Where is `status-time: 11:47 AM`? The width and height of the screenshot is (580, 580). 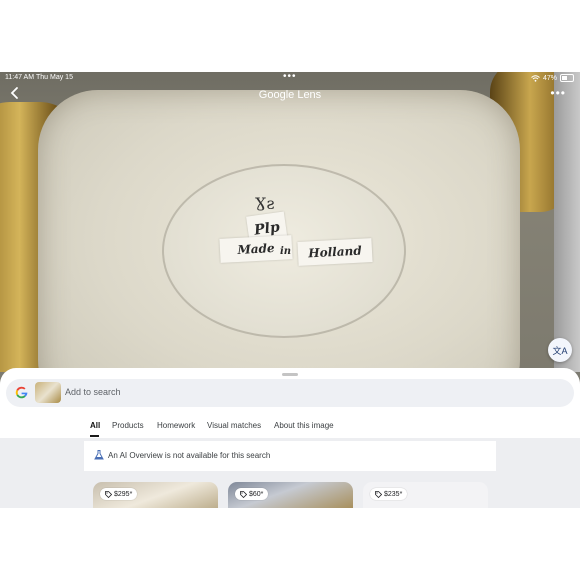 status-time: 11:47 AM is located at coordinates (20, 77).